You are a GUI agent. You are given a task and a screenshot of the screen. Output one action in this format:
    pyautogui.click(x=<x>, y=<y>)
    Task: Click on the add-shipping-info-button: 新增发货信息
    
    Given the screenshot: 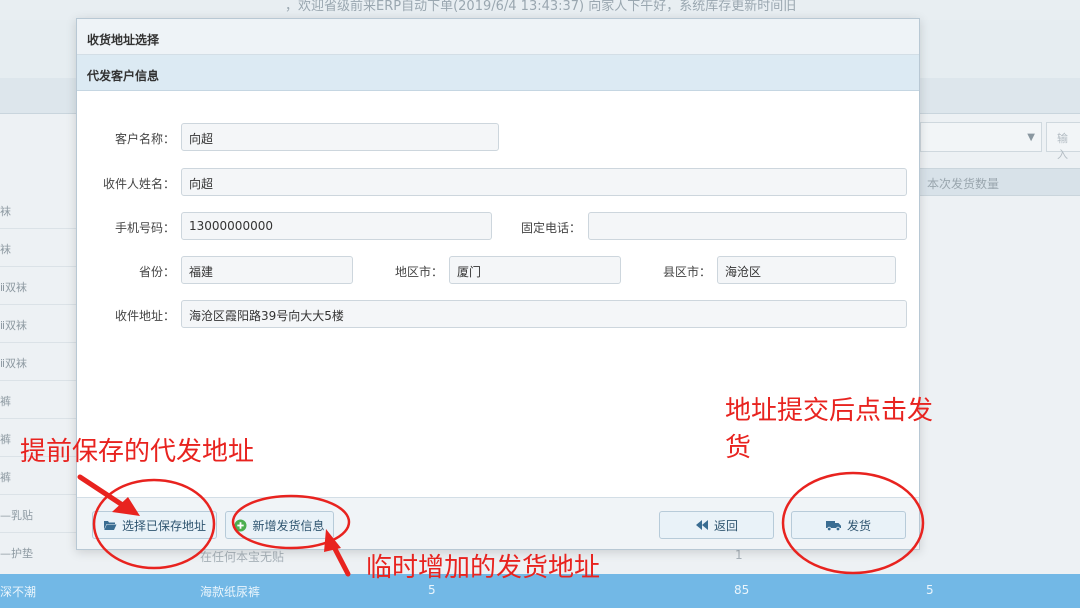 What is the action you would take?
    pyautogui.click(x=279, y=525)
    